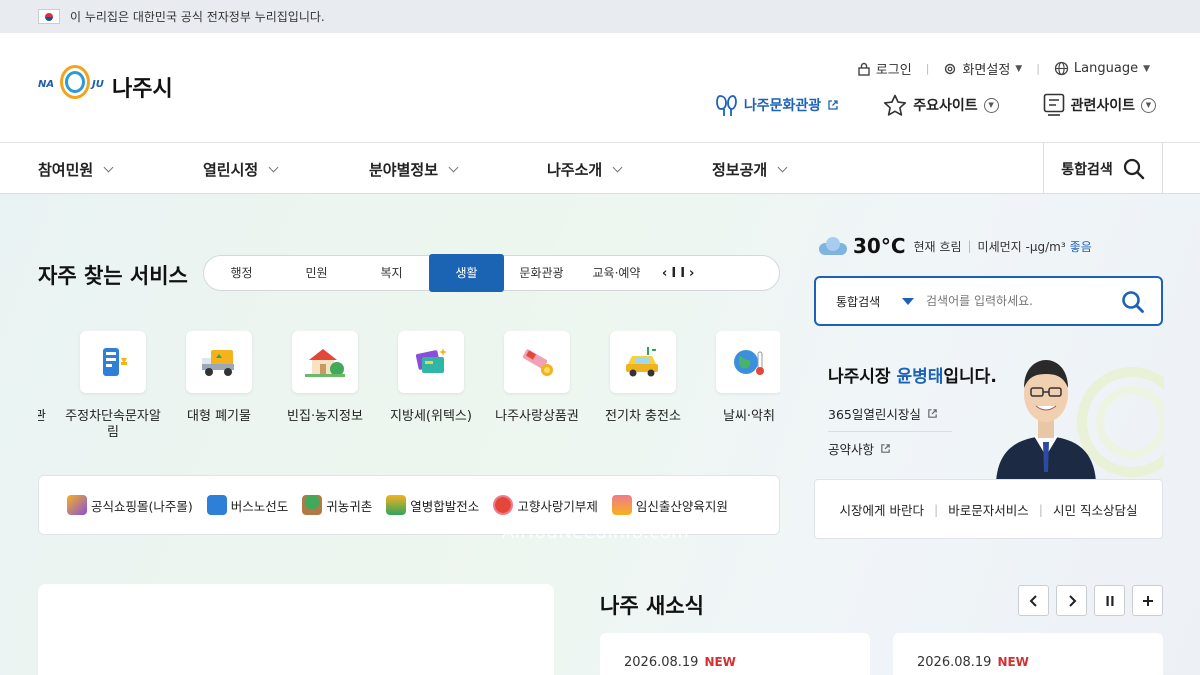  Describe the element at coordinates (893, 70) in the screenshot. I see `login-label: 로그인` at that location.